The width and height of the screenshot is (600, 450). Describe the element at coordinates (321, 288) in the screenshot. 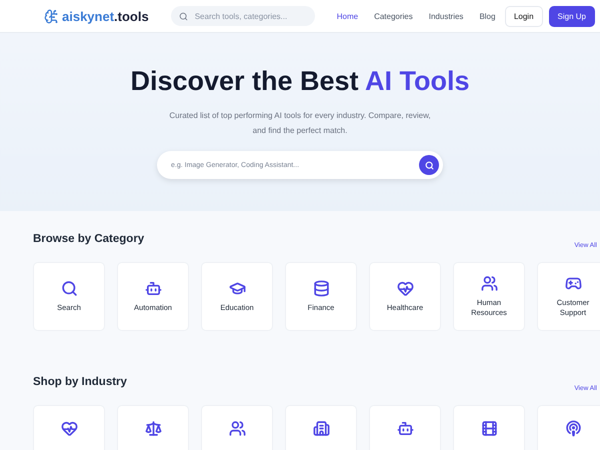

I see `database-icon` at that location.